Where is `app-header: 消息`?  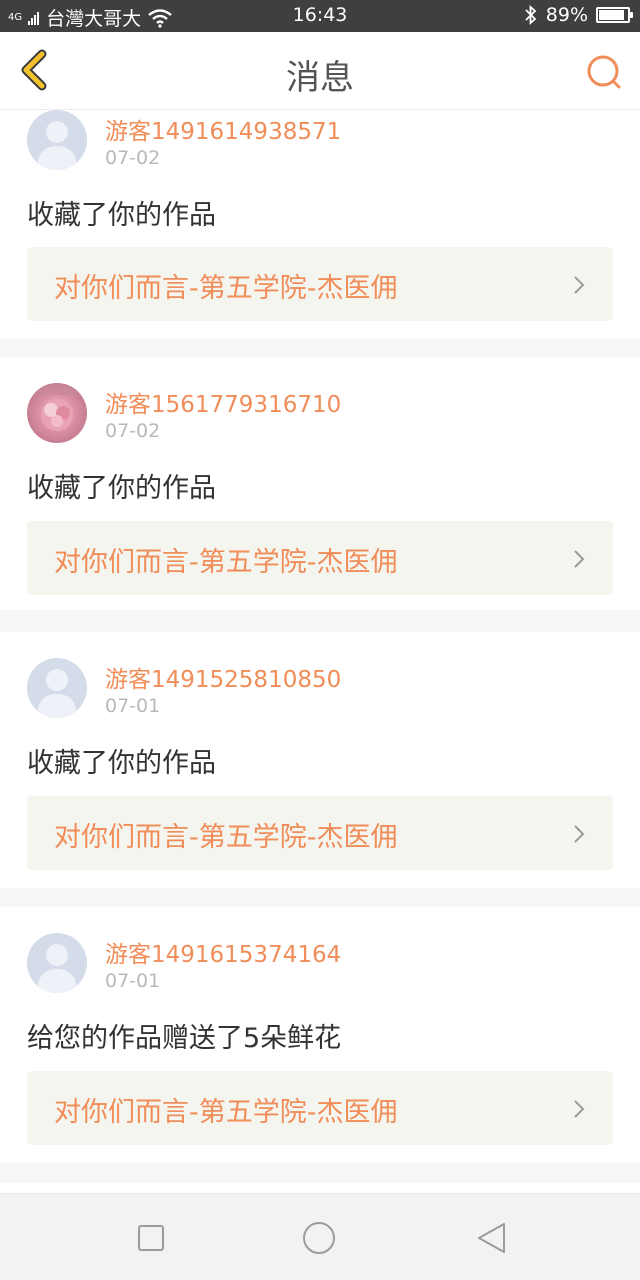 app-header: 消息 is located at coordinates (320, 71).